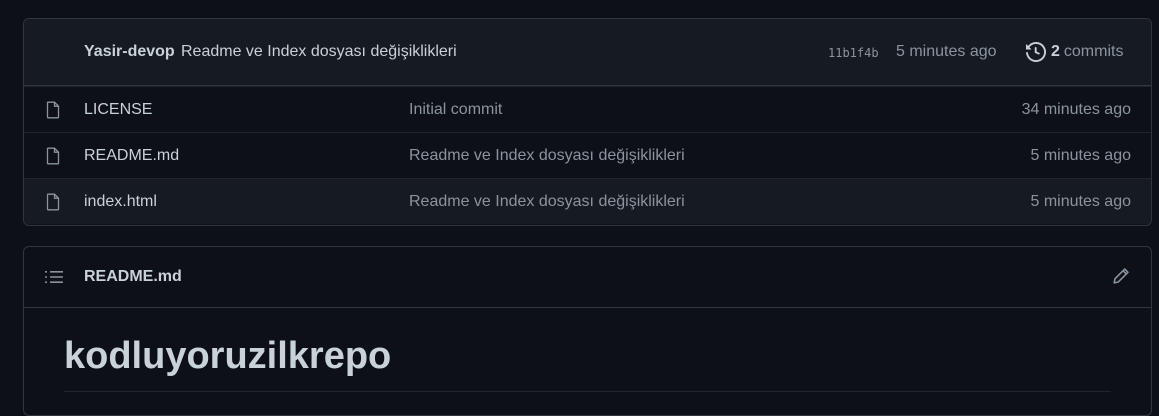  Describe the element at coordinates (319, 52) in the screenshot. I see `commit-message-link: Readme ve Index dosyası değişiklikleri` at that location.